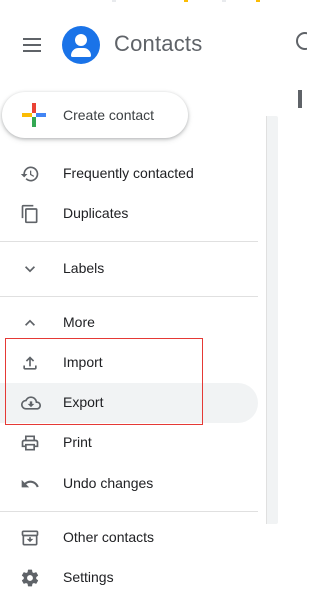  I want to click on gear-icon, so click(32, 578).